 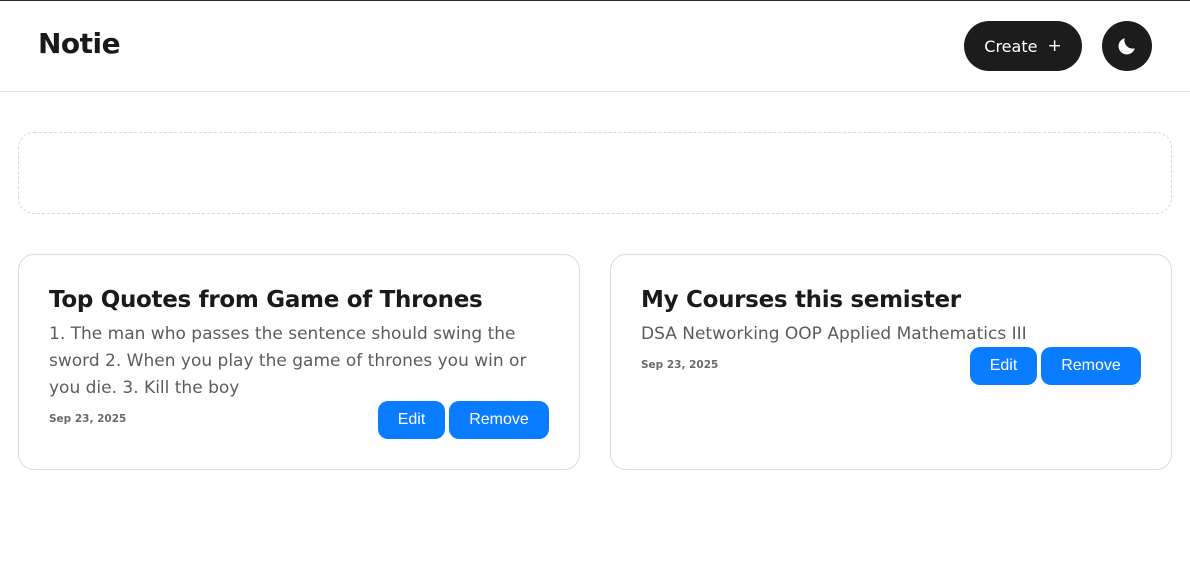 I want to click on app-logo: Notie, so click(x=79, y=43).